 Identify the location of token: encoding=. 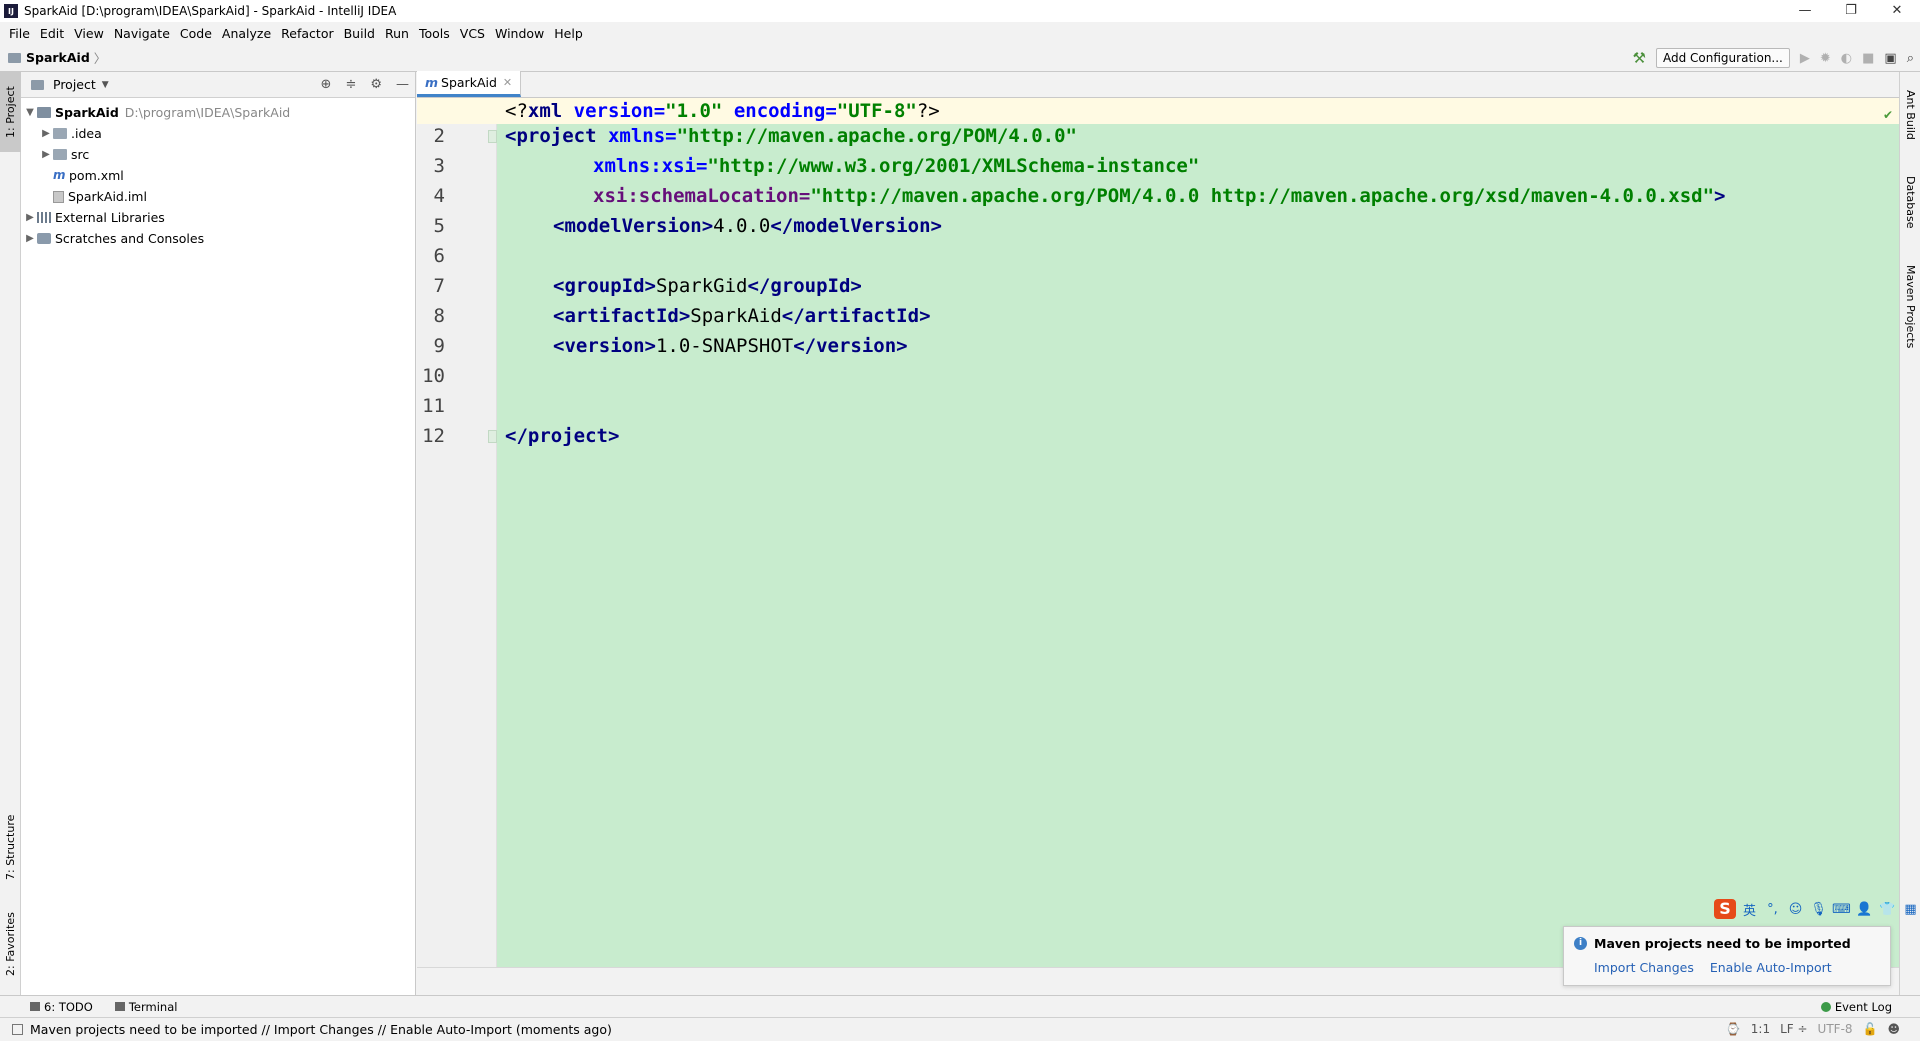
(779, 111).